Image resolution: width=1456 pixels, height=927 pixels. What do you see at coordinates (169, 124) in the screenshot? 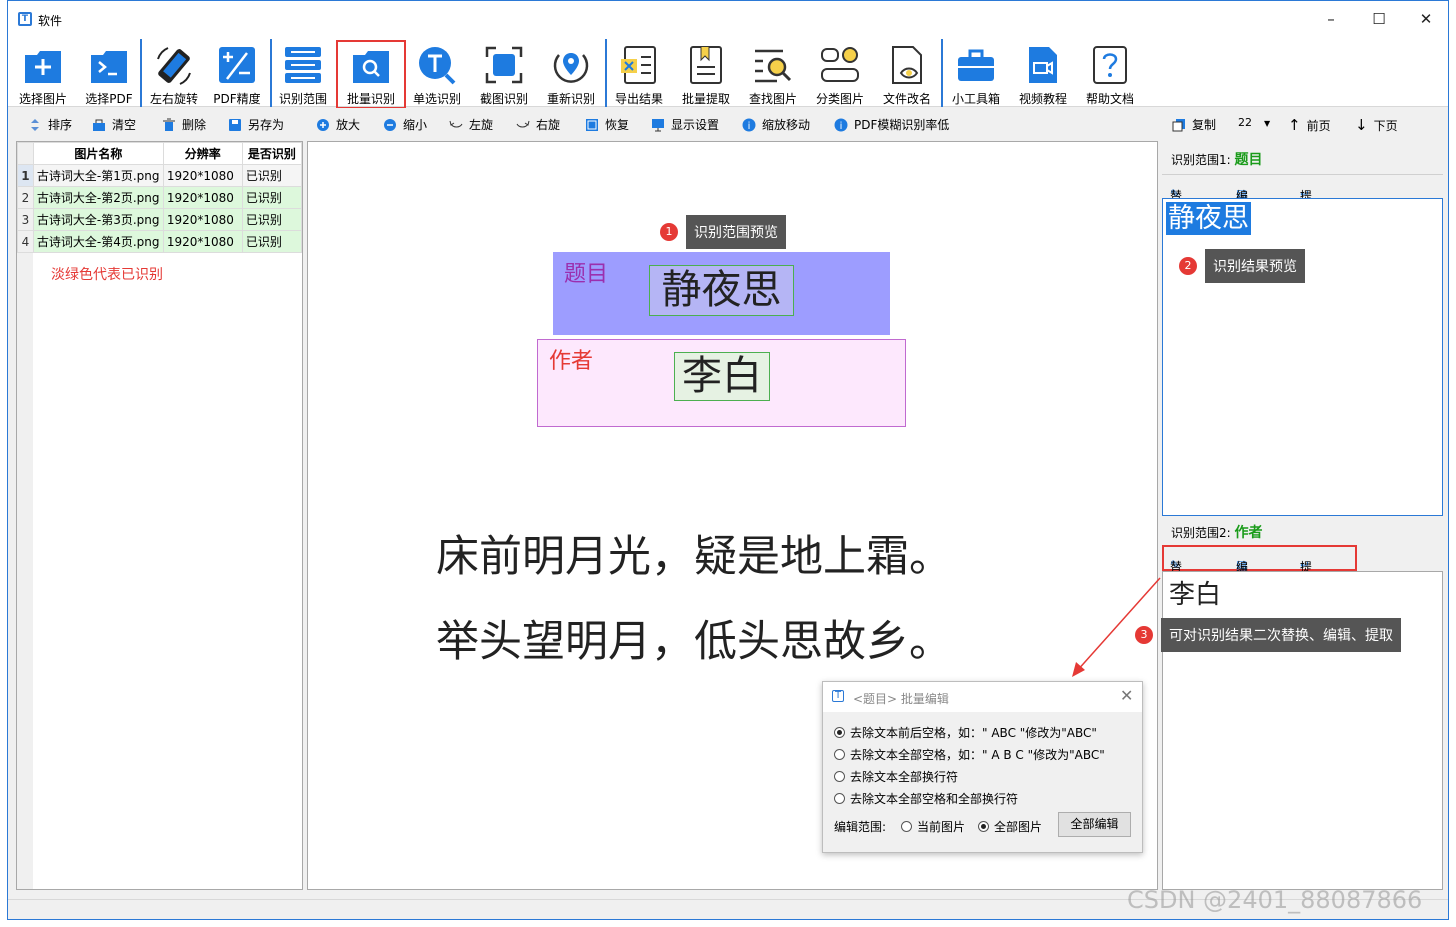
I see `trash-icon` at bounding box center [169, 124].